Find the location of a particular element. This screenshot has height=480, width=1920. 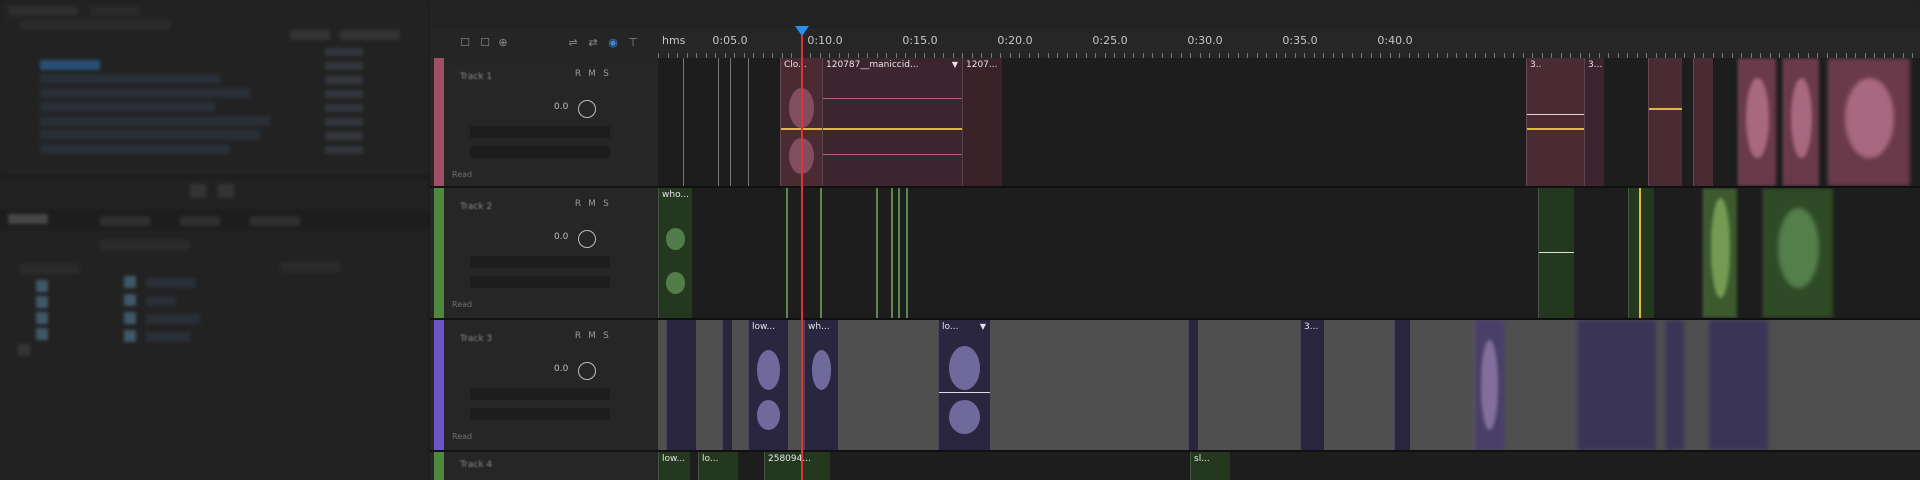

sends-icon: ◉ is located at coordinates (613, 43).